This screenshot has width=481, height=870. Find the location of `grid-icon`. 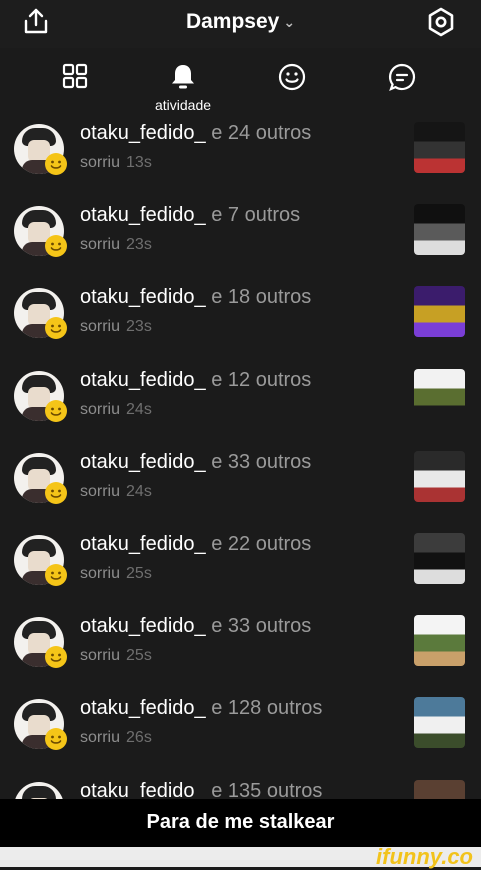

grid-icon is located at coordinates (75, 76).